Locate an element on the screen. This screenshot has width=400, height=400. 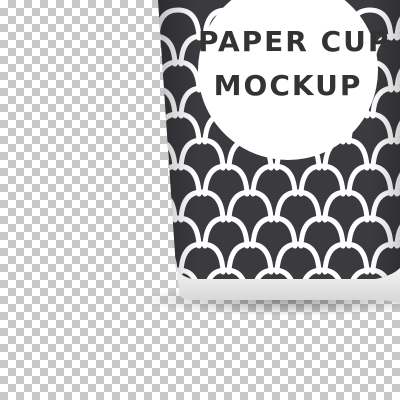
label-line-1: PAPER CUP is located at coordinates (294, 41).